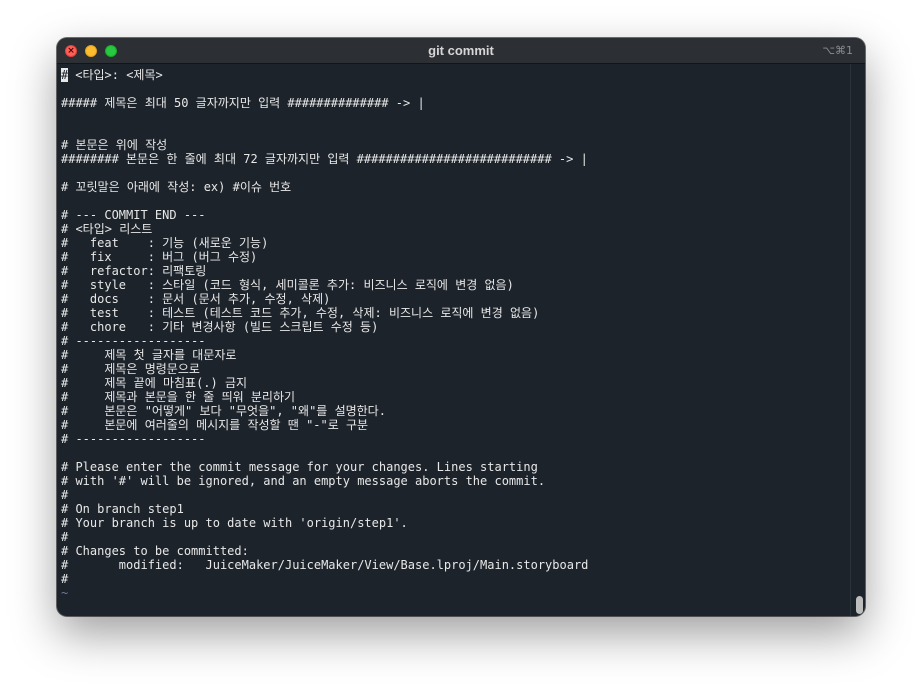 This screenshot has height=691, width=921. I want to click on scroll-gutter, so click(850, 340).